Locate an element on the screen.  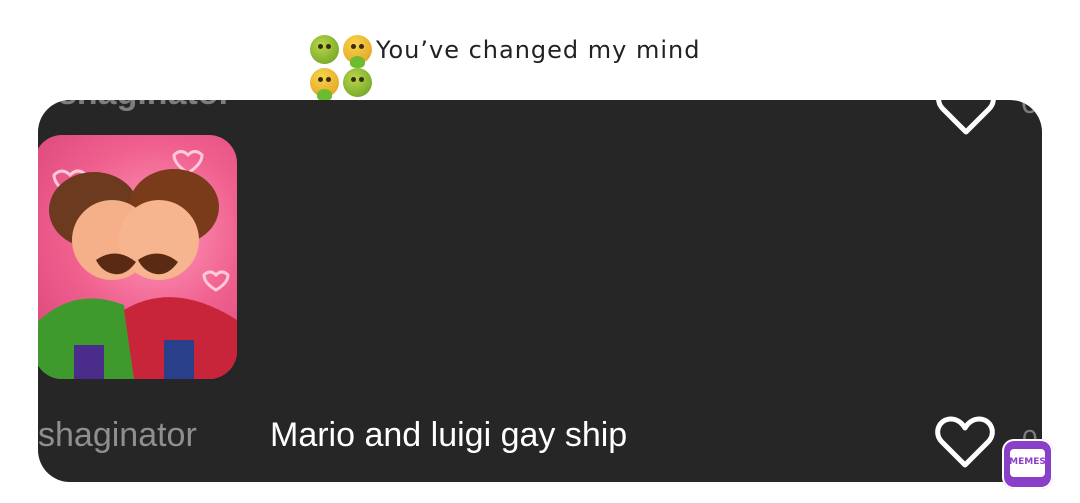
previous-like-count: 0 is located at coordinates (1030, 110).